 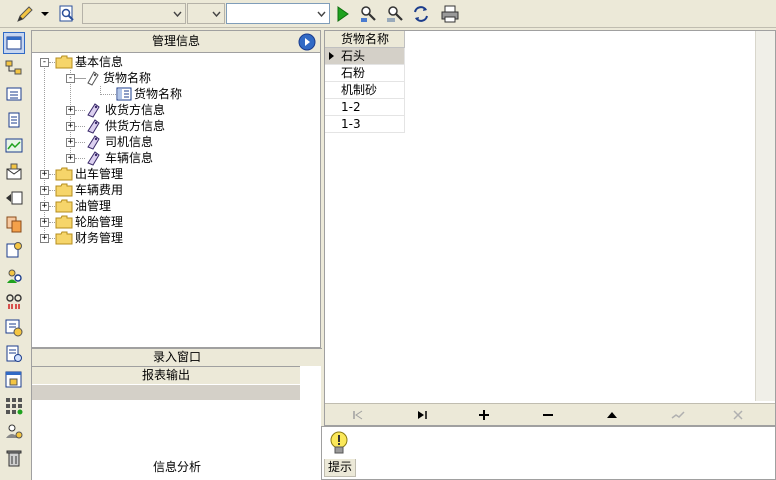 What do you see at coordinates (365, 39) in the screenshot?
I see `column-header-goods-name: 货物名称` at bounding box center [365, 39].